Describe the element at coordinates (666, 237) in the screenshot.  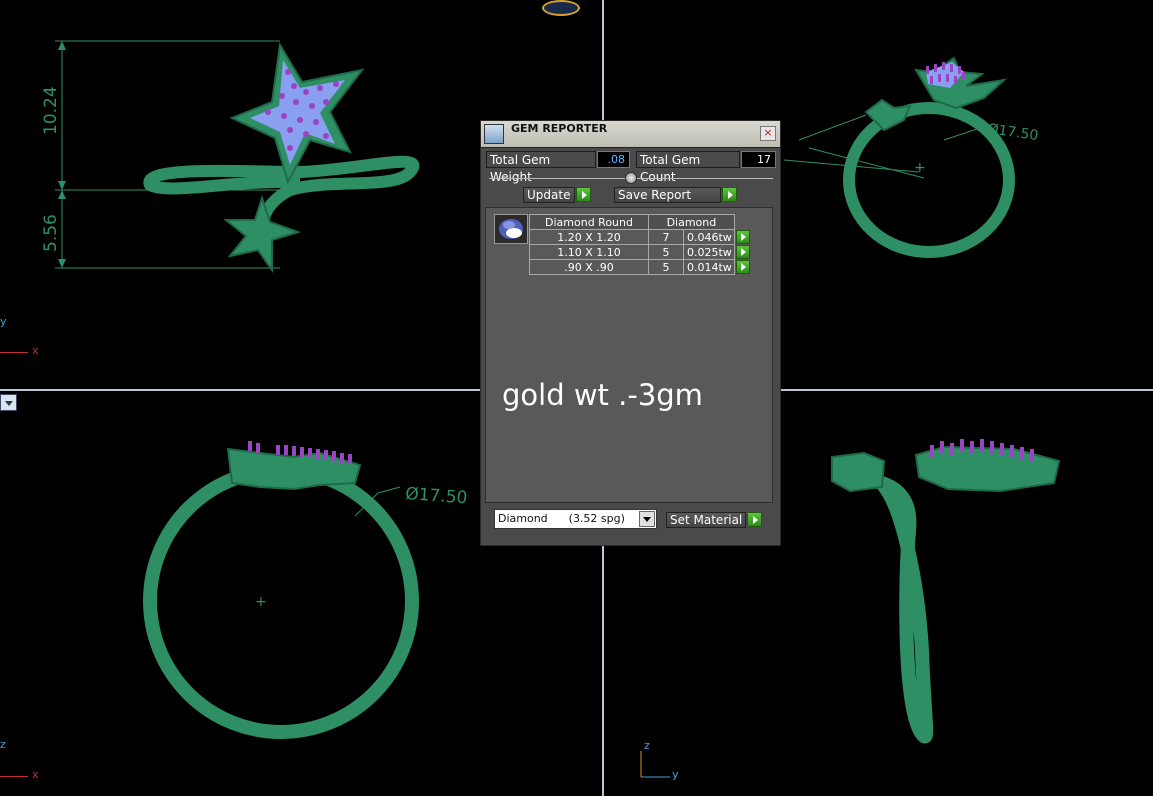
I see `gem-count: 7` at that location.